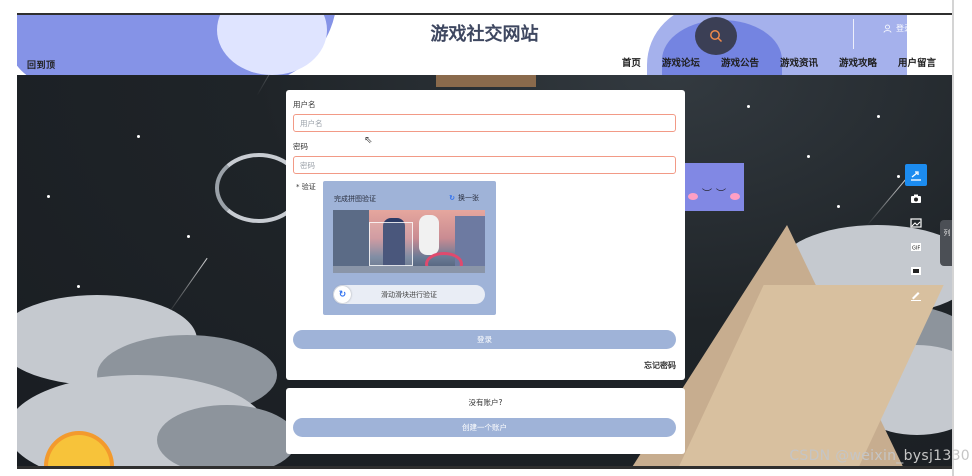 This screenshot has width=972, height=476. I want to click on captcha-slider-track: 滑动滑块进行验证 ↻, so click(409, 294).